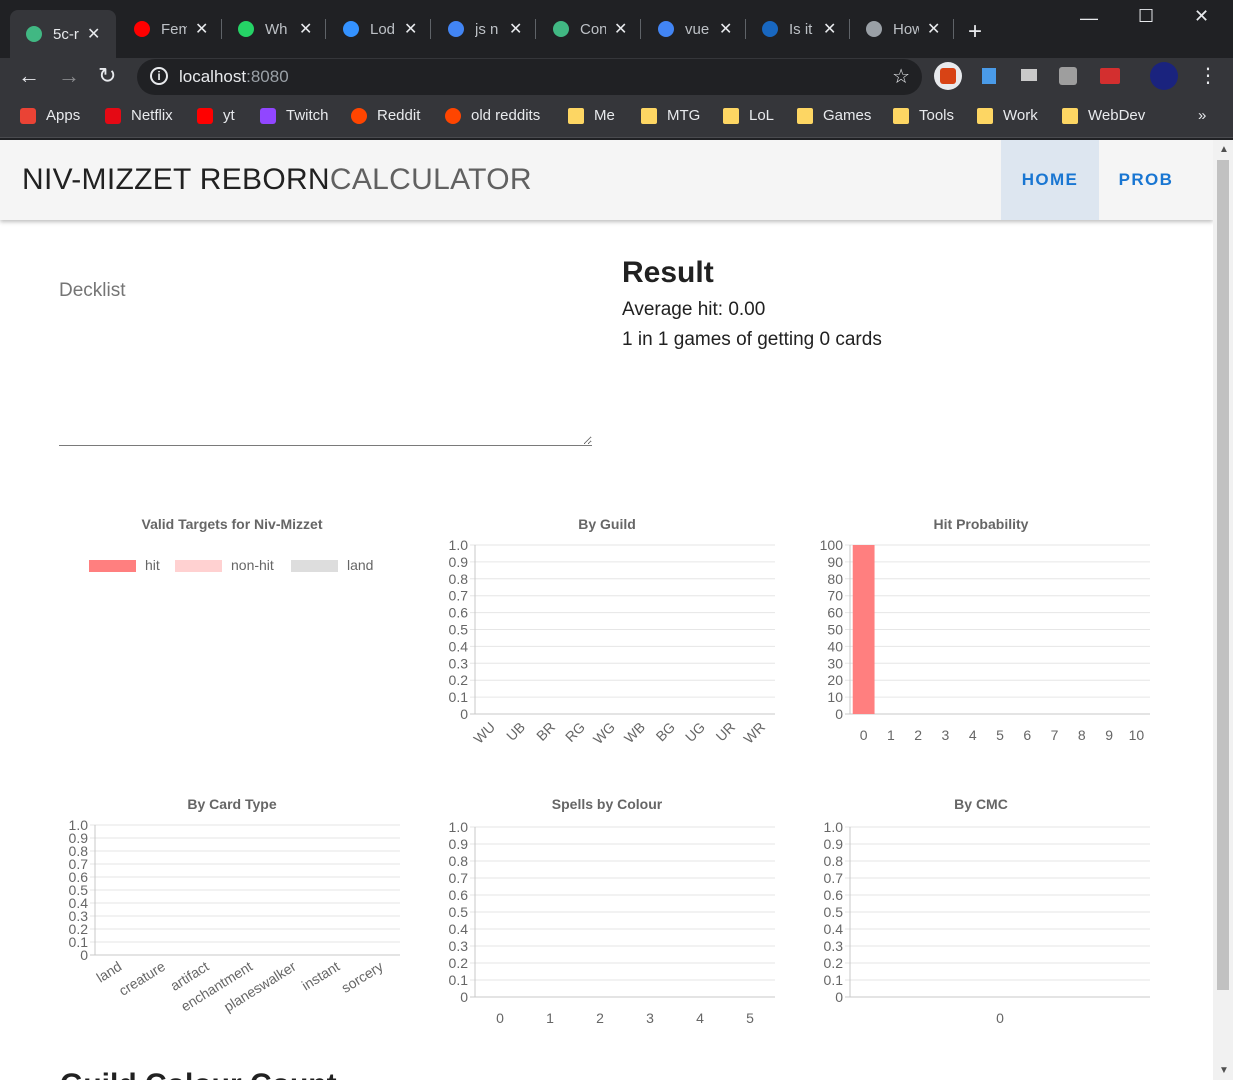  Describe the element at coordinates (834, 878) in the screenshot. I see `y-tick-label: 0.7` at that location.